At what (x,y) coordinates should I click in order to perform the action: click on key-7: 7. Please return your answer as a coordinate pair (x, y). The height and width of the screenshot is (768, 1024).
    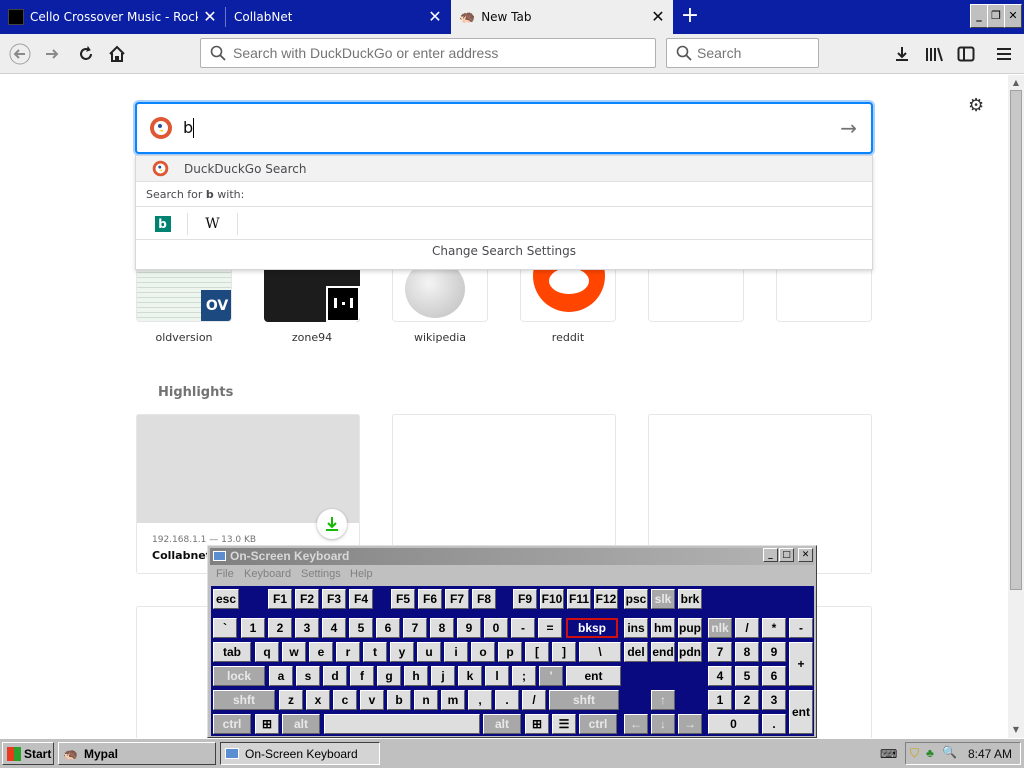
    Looking at the image, I should click on (415, 628).